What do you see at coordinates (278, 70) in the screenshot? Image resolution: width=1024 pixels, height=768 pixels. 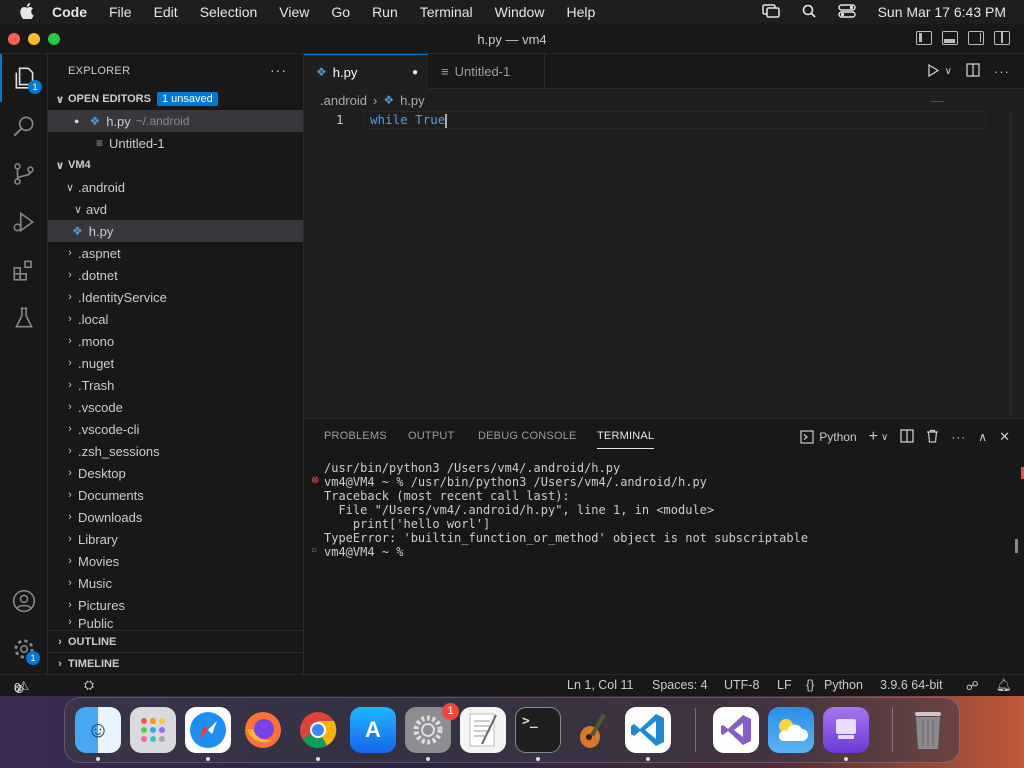 I see `explorer-more-actions-icon: ···` at bounding box center [278, 70].